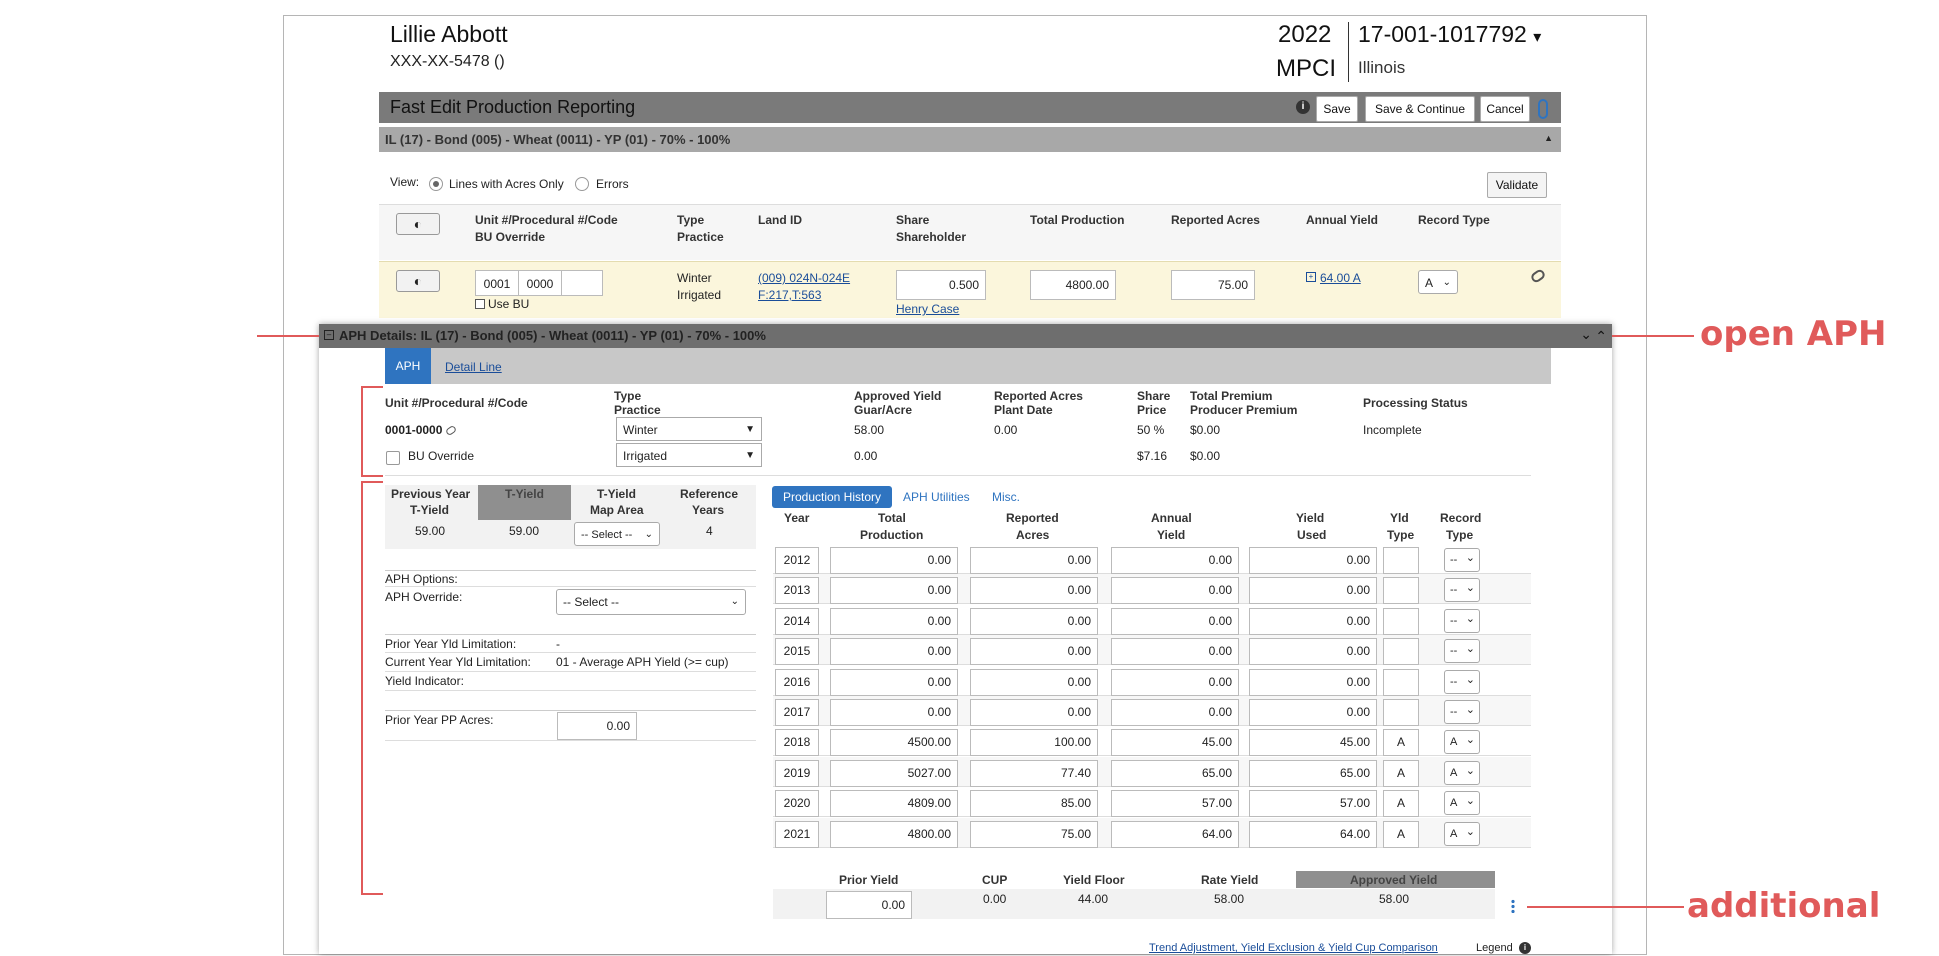  I want to click on aph-collapse-icon: –, so click(329, 335).